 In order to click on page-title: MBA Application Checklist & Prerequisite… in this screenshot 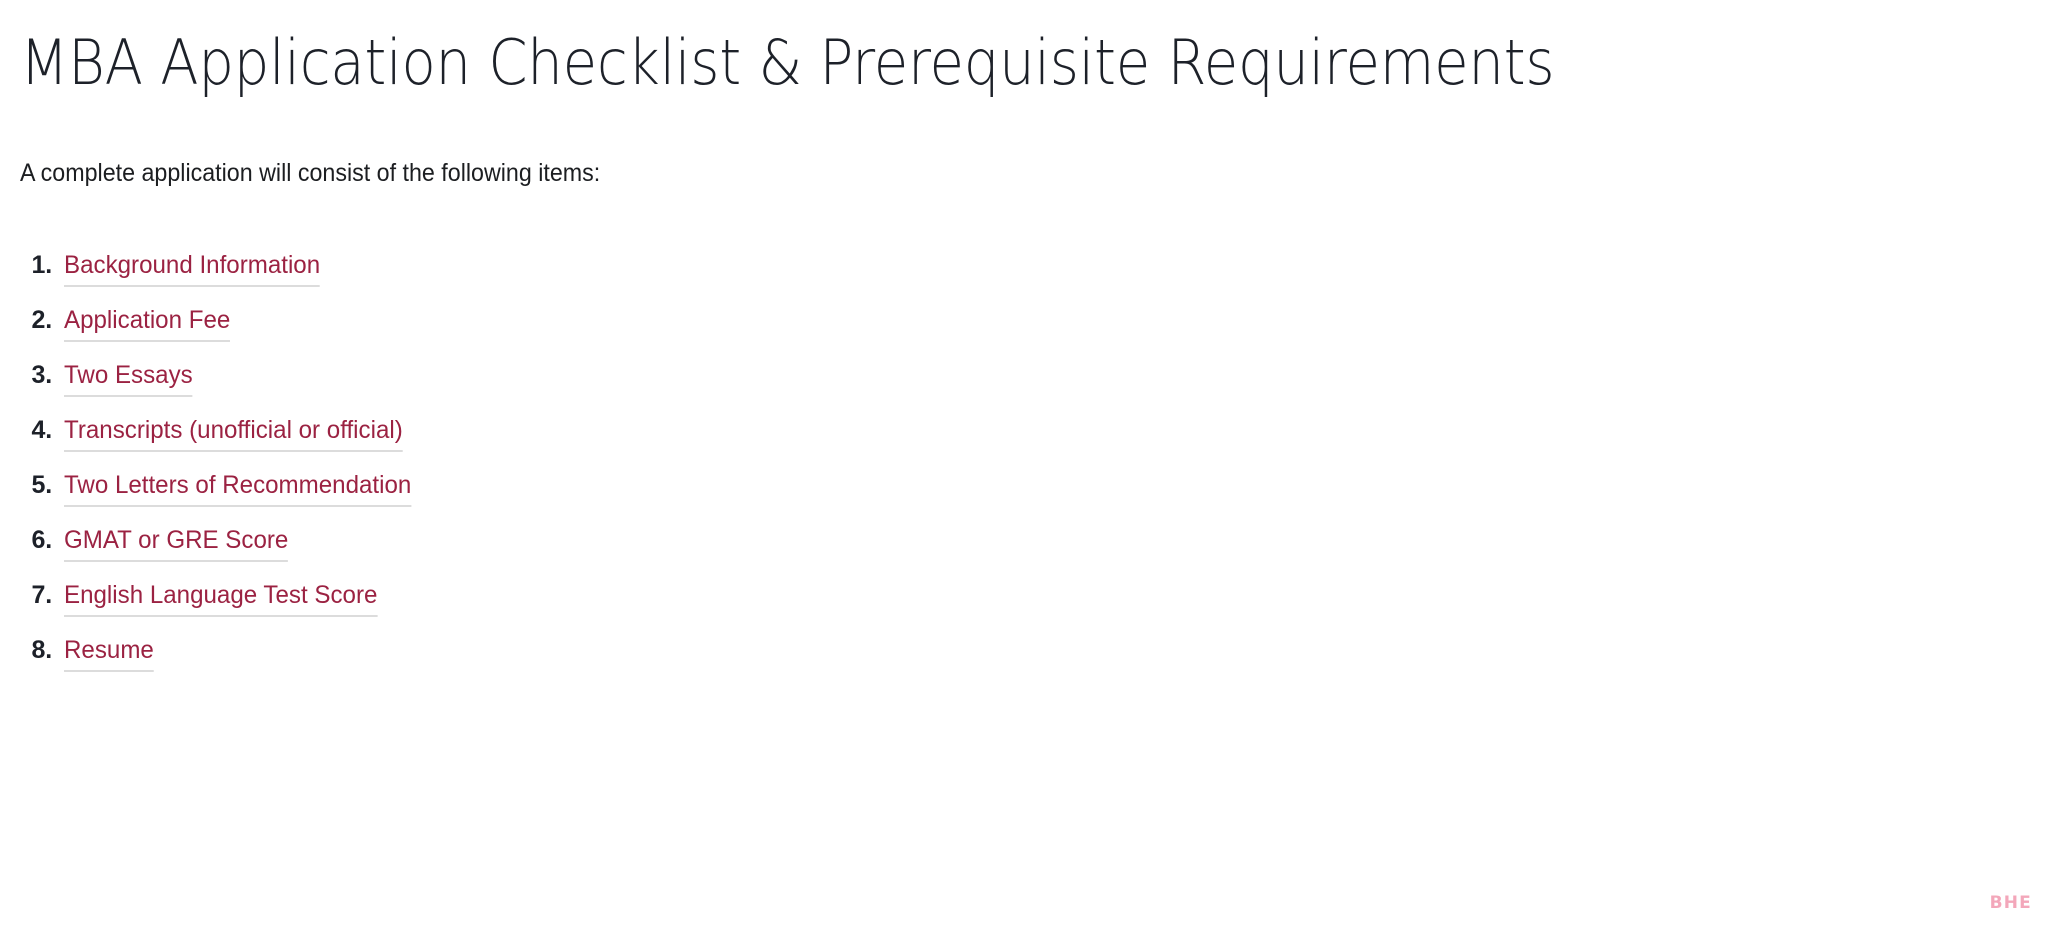, I will do `click(787, 62)`.